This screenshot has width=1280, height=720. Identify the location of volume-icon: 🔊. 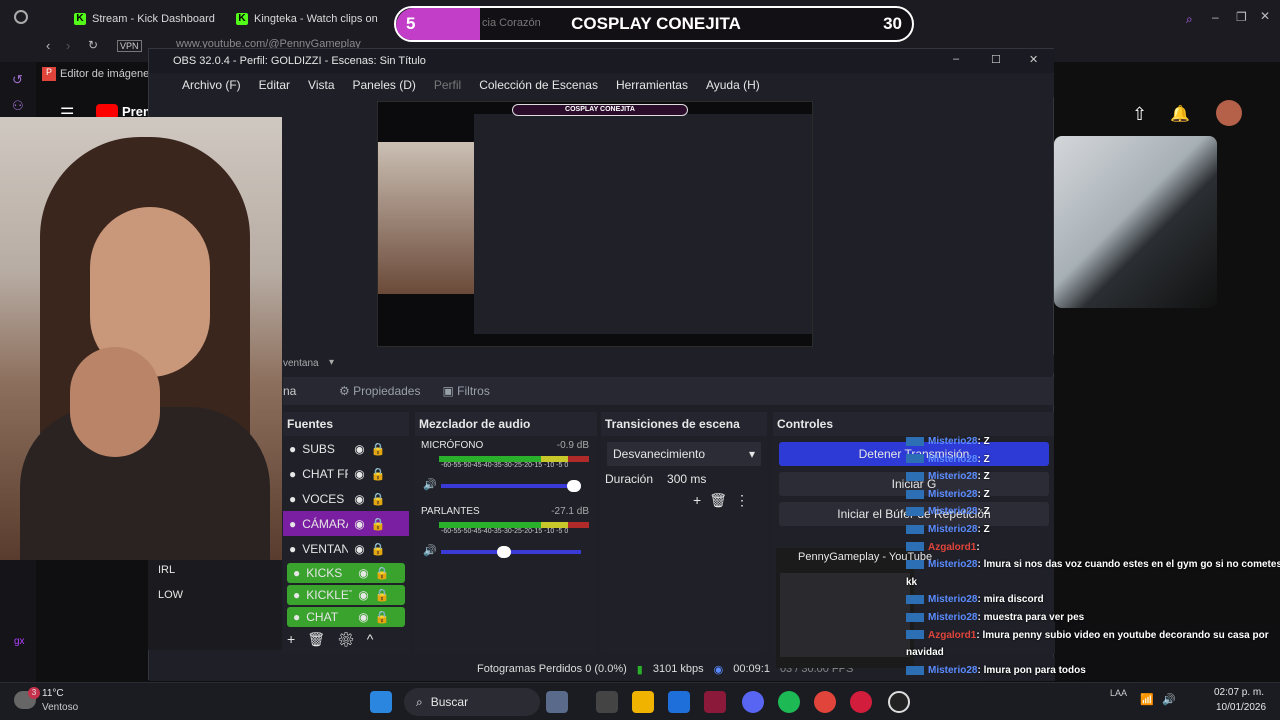
(1169, 699).